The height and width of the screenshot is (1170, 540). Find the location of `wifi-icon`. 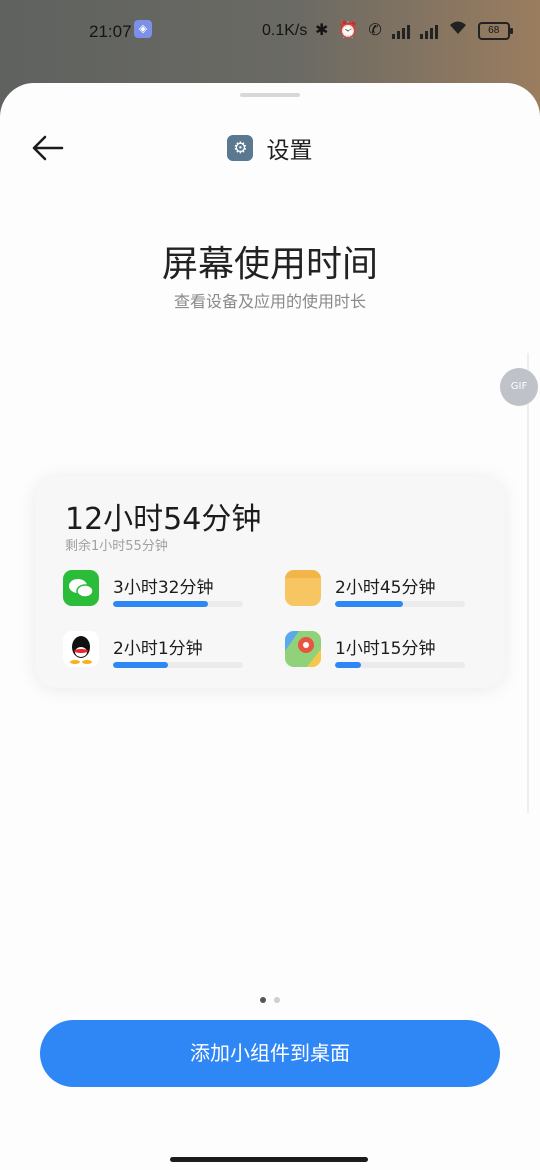

wifi-icon is located at coordinates (458, 31).